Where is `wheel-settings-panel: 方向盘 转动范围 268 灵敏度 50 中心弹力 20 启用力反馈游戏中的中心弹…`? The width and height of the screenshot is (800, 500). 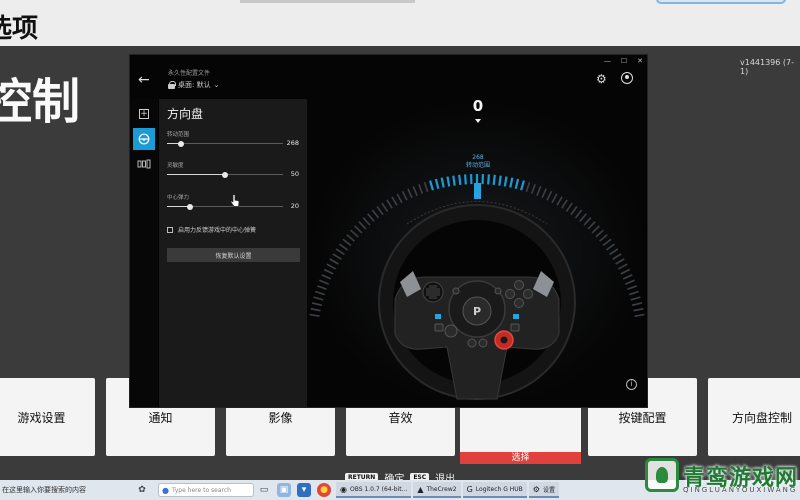 wheel-settings-panel: 方向盘 转动范围 268 灵敏度 50 中心弹力 20 启用力反馈游戏中的中心弹… is located at coordinates (233, 253).